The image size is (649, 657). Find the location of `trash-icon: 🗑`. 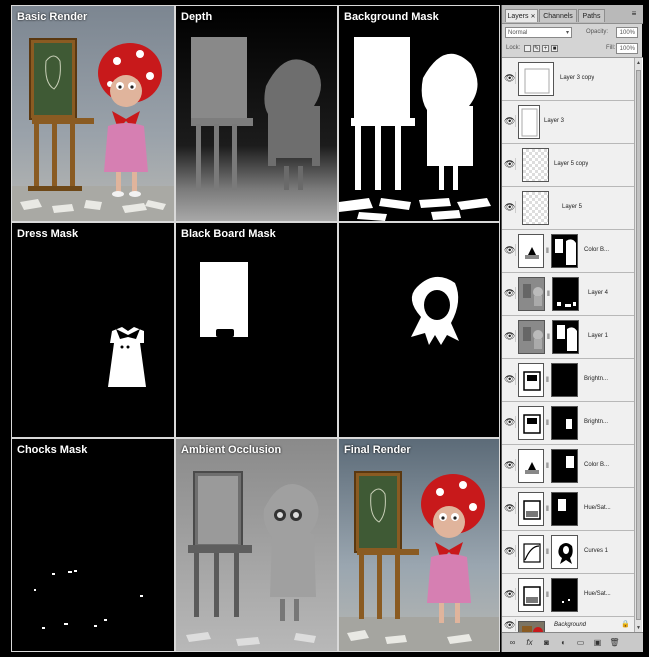

trash-icon: 🗑 is located at coordinates (614, 642).